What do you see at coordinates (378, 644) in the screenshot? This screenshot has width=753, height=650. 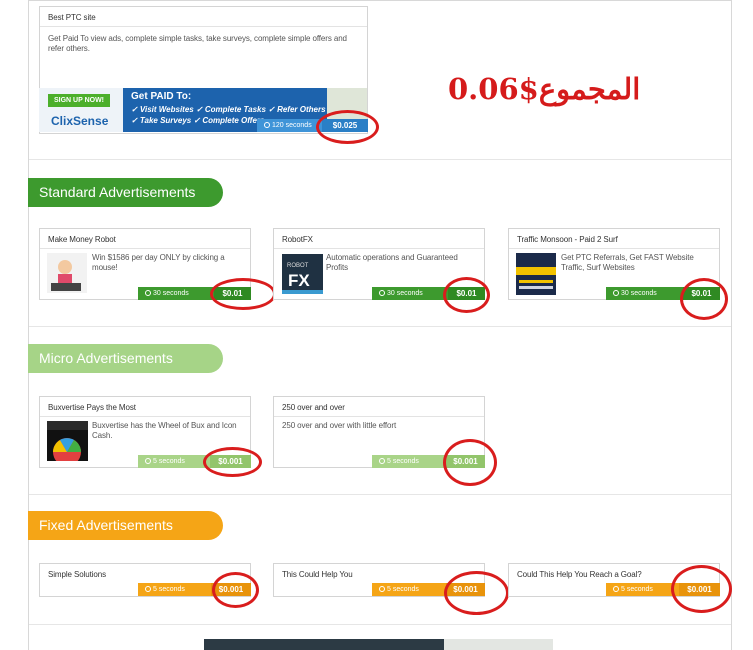 I see `bottom-banner-image` at bounding box center [378, 644].